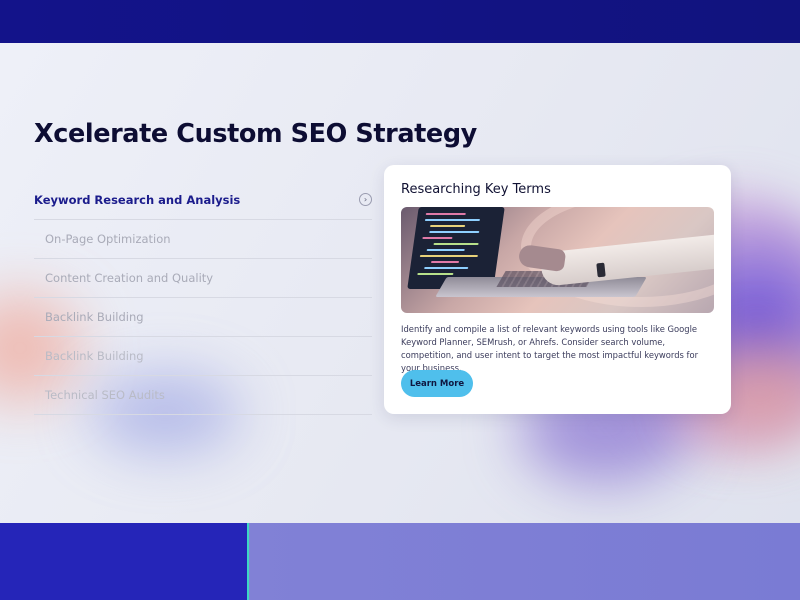 Image resolution: width=800 pixels, height=600 pixels. What do you see at coordinates (203, 239) in the screenshot?
I see `menu-item-on-page-optimization: On-Page Optimization` at bounding box center [203, 239].